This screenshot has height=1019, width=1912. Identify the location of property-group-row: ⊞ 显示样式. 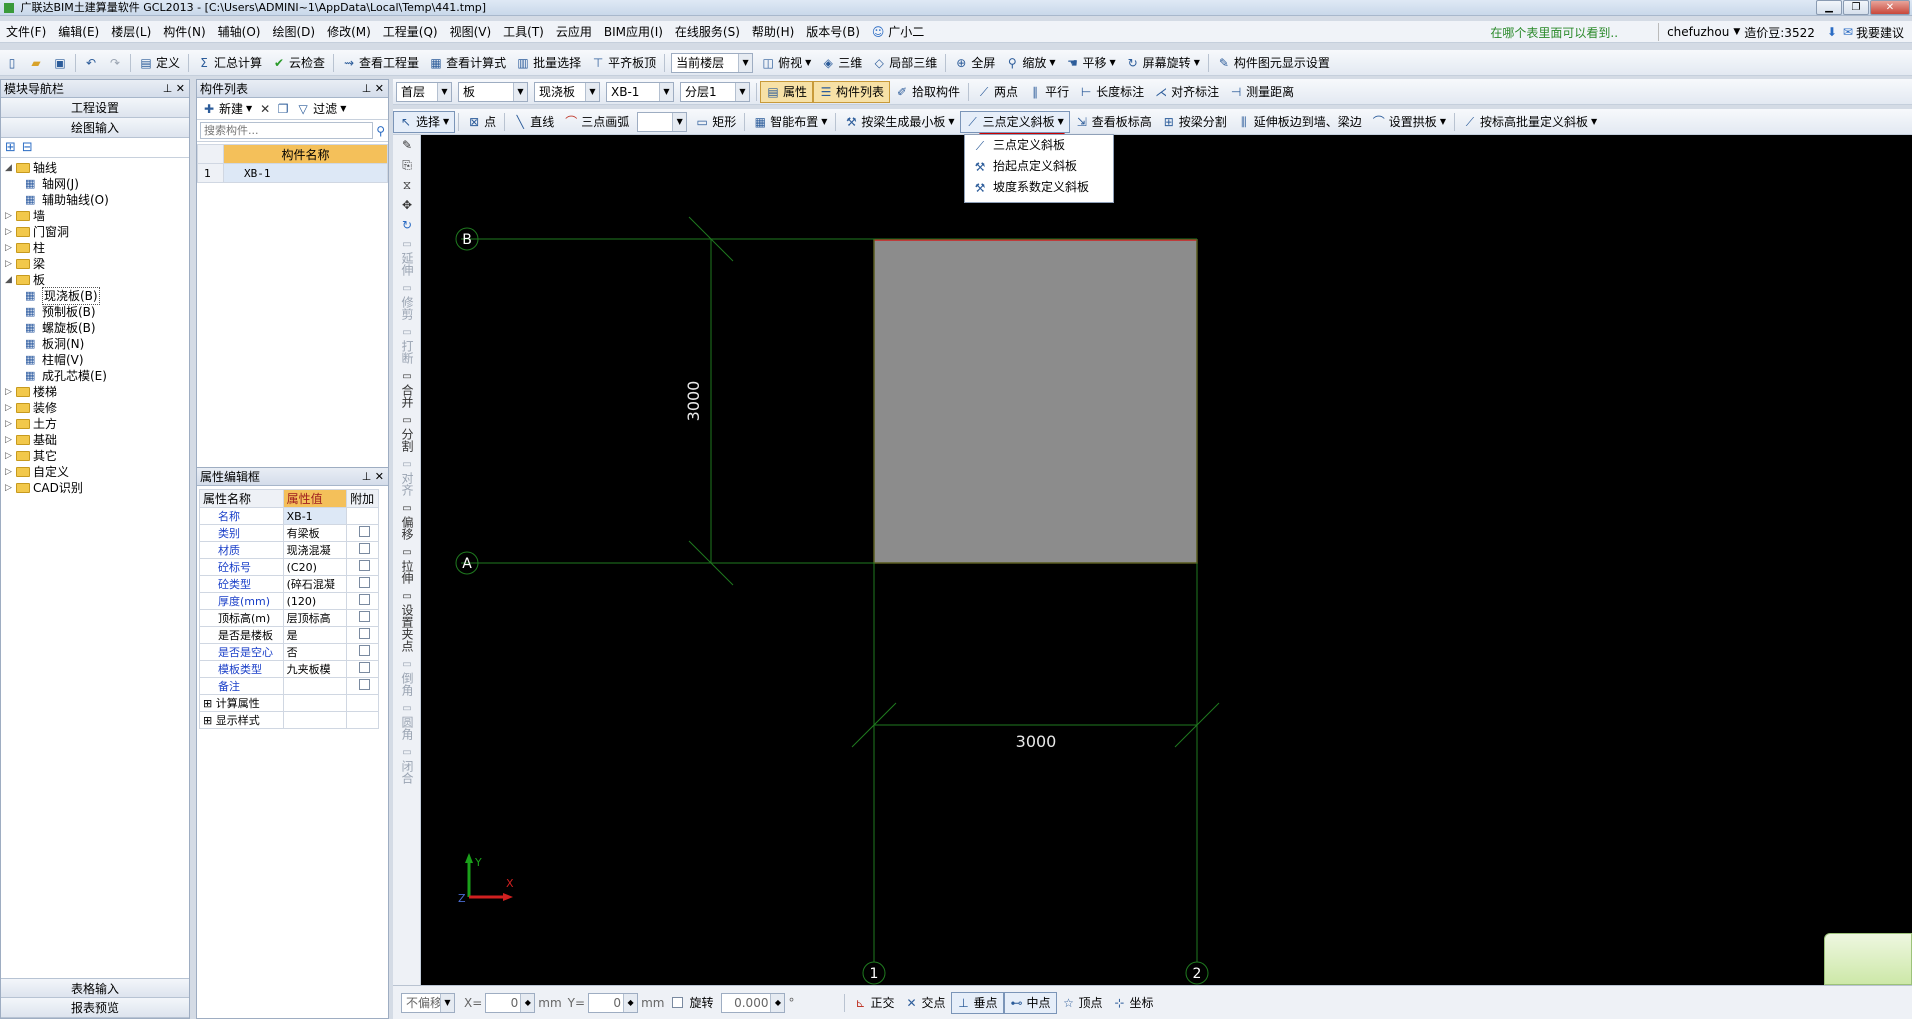
(289, 720).